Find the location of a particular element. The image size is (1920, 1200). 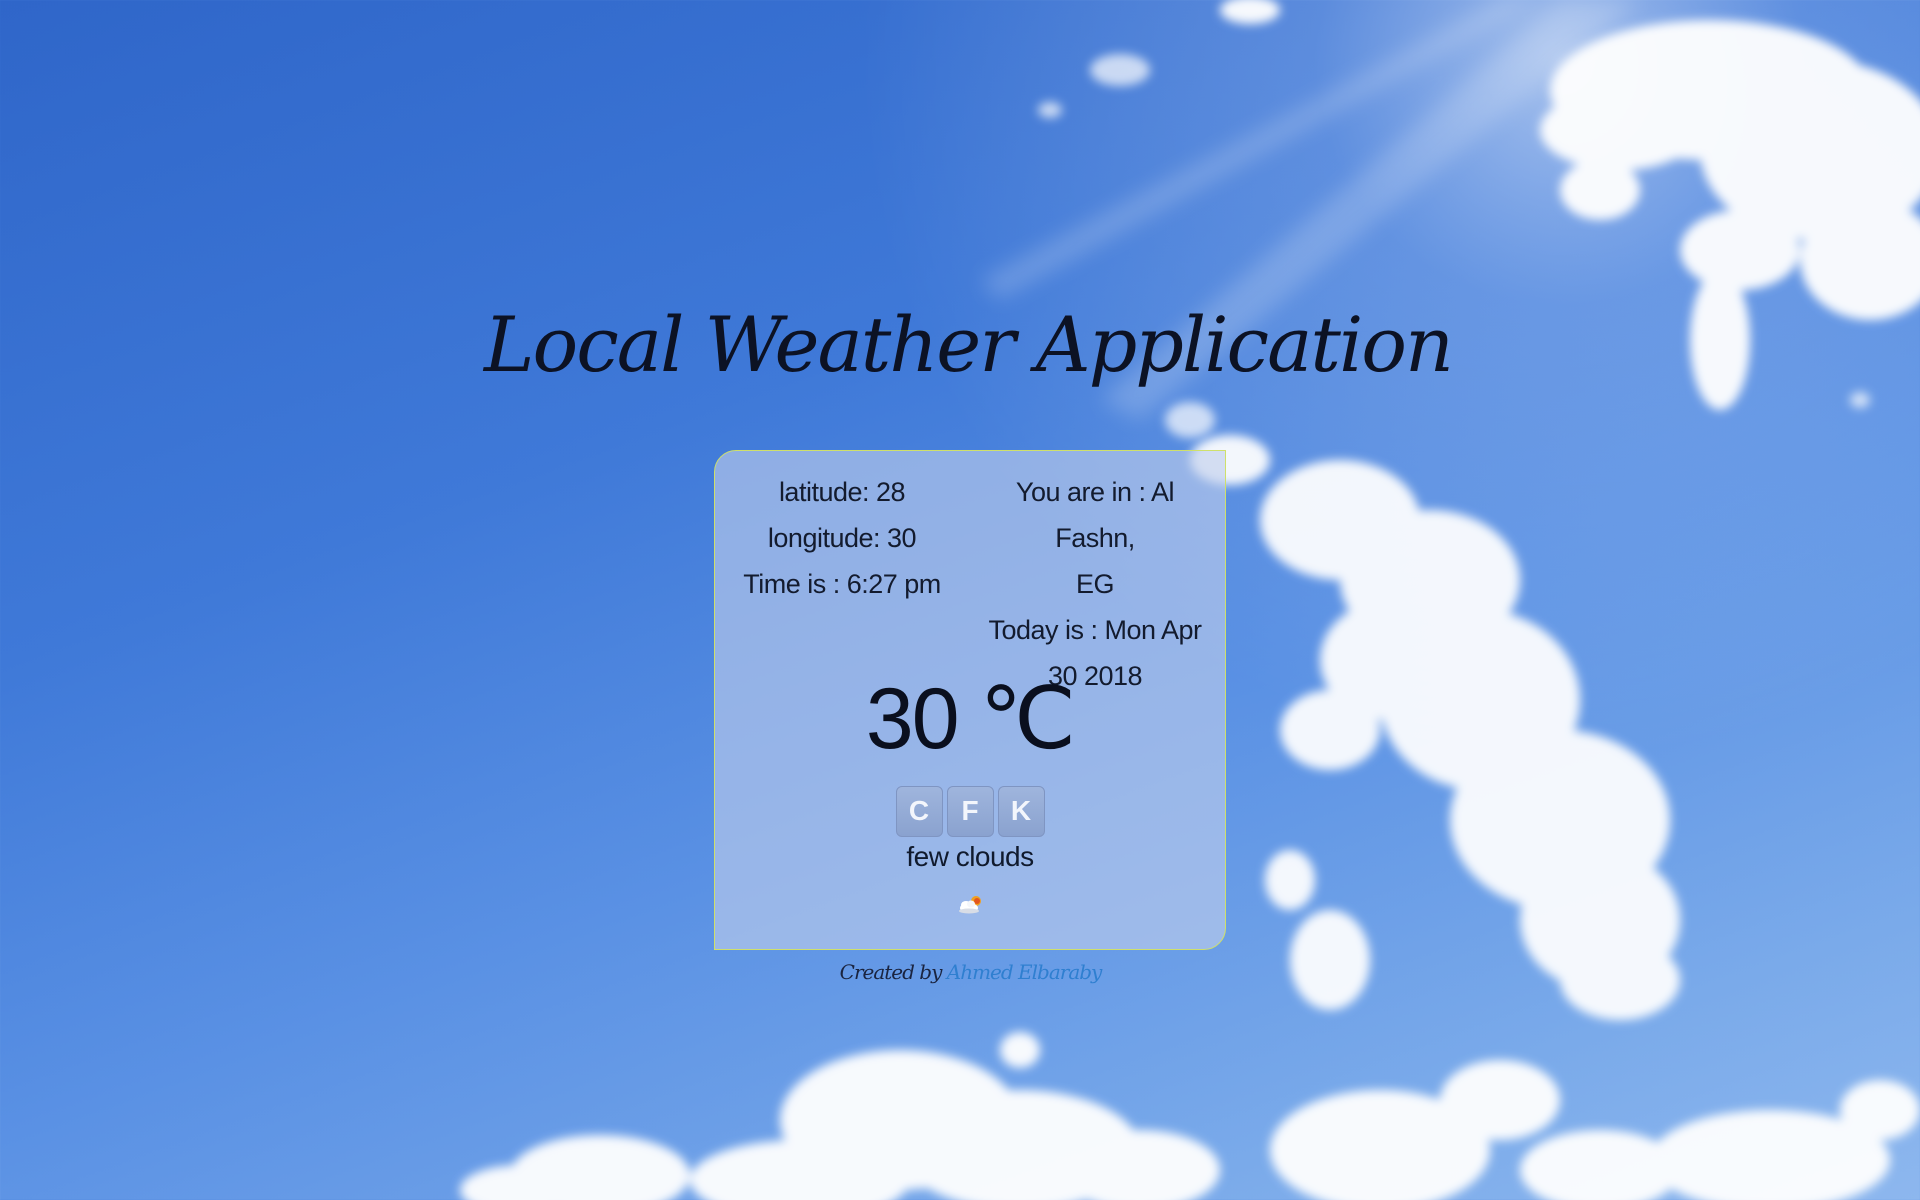

unit-toggle-group: C F K is located at coordinates (970, 811).